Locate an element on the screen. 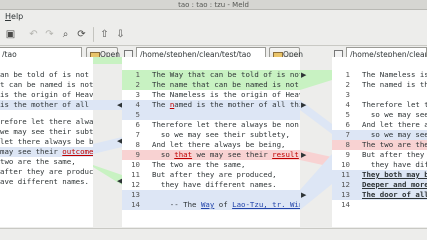 The width and height of the screenshot is (427, 240). text-line: ave different names. is located at coordinates (44, 181).